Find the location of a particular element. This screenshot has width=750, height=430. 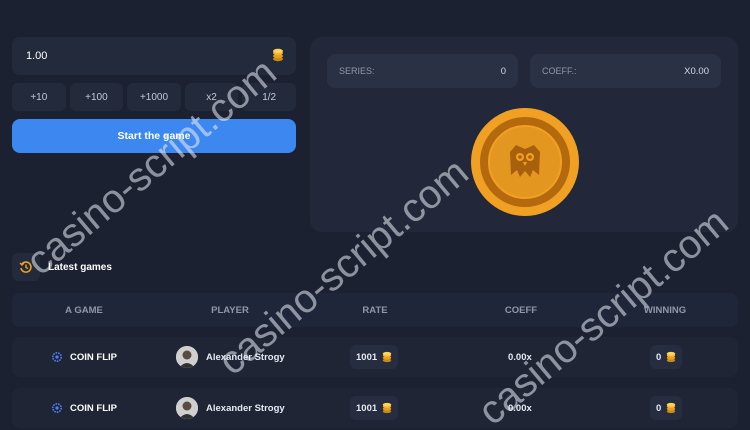

col-rate: RATE is located at coordinates (375, 310).